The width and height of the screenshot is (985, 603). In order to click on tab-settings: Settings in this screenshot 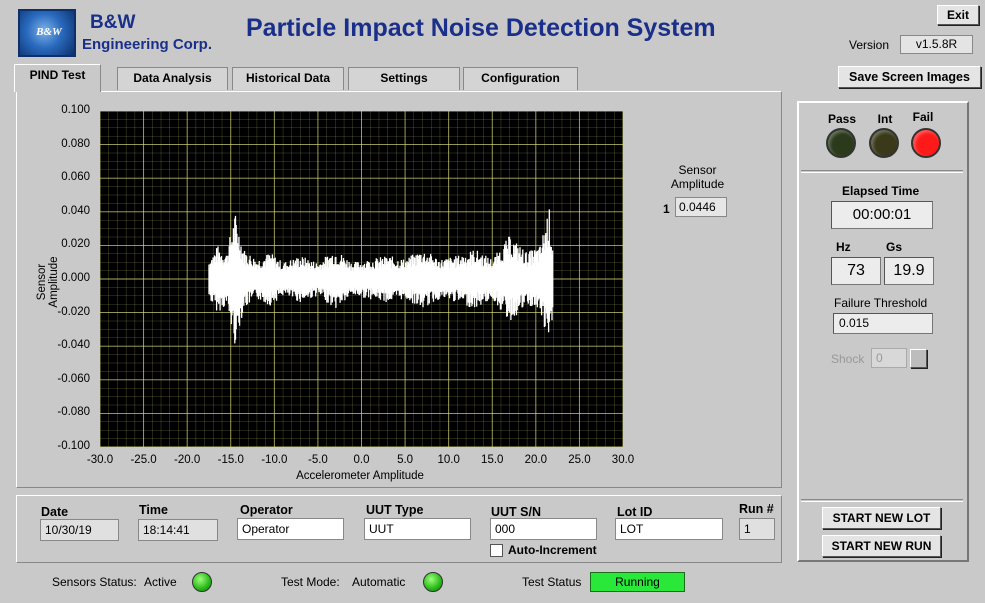, I will do `click(404, 78)`.